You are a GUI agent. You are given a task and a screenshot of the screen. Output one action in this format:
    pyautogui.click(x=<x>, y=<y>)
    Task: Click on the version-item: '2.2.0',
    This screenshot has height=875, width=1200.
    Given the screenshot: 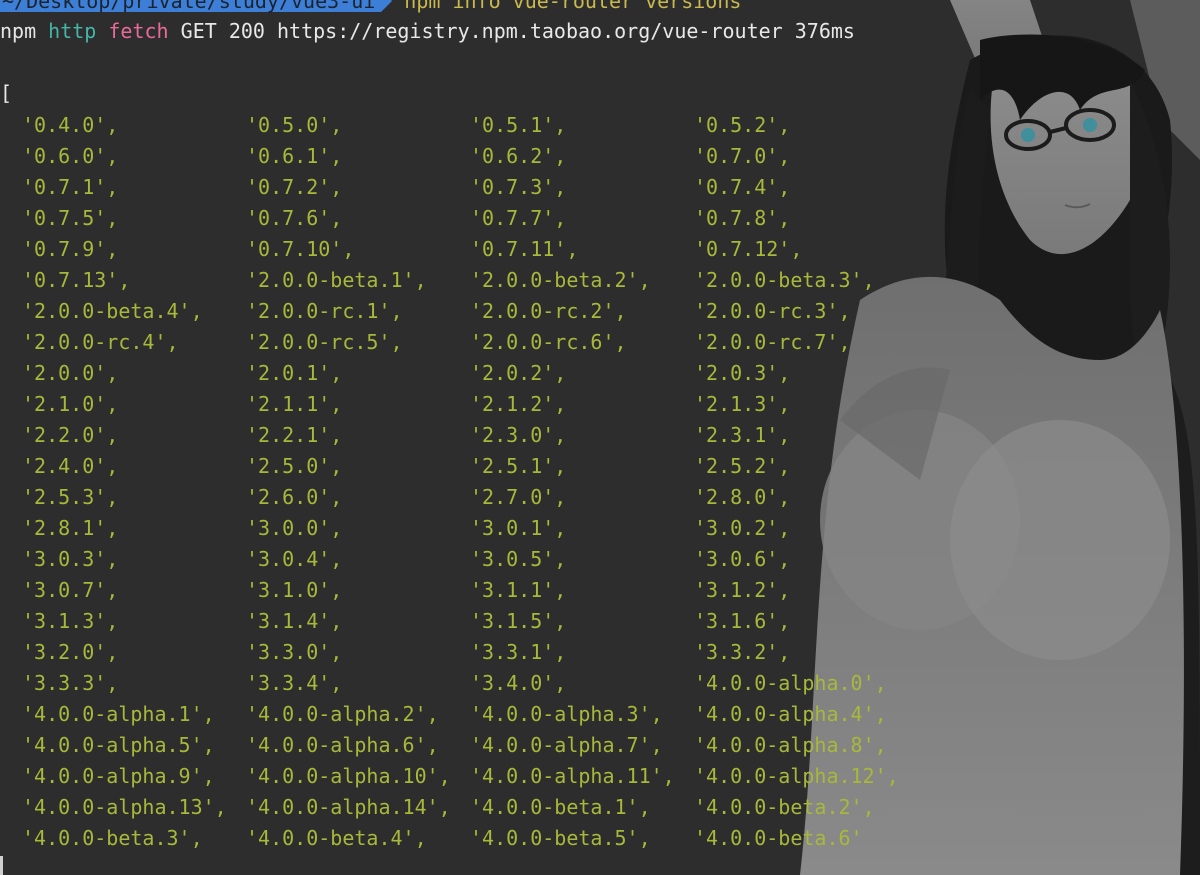 What is the action you would take?
    pyautogui.click(x=70, y=435)
    